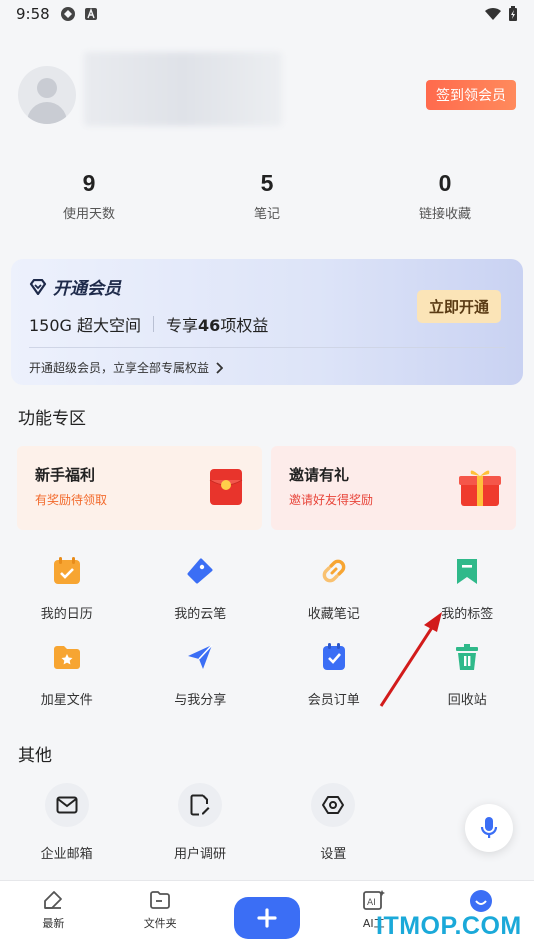 The image size is (534, 950). What do you see at coordinates (444, 214) in the screenshot?
I see `stat-label: 链接收藏` at bounding box center [444, 214].